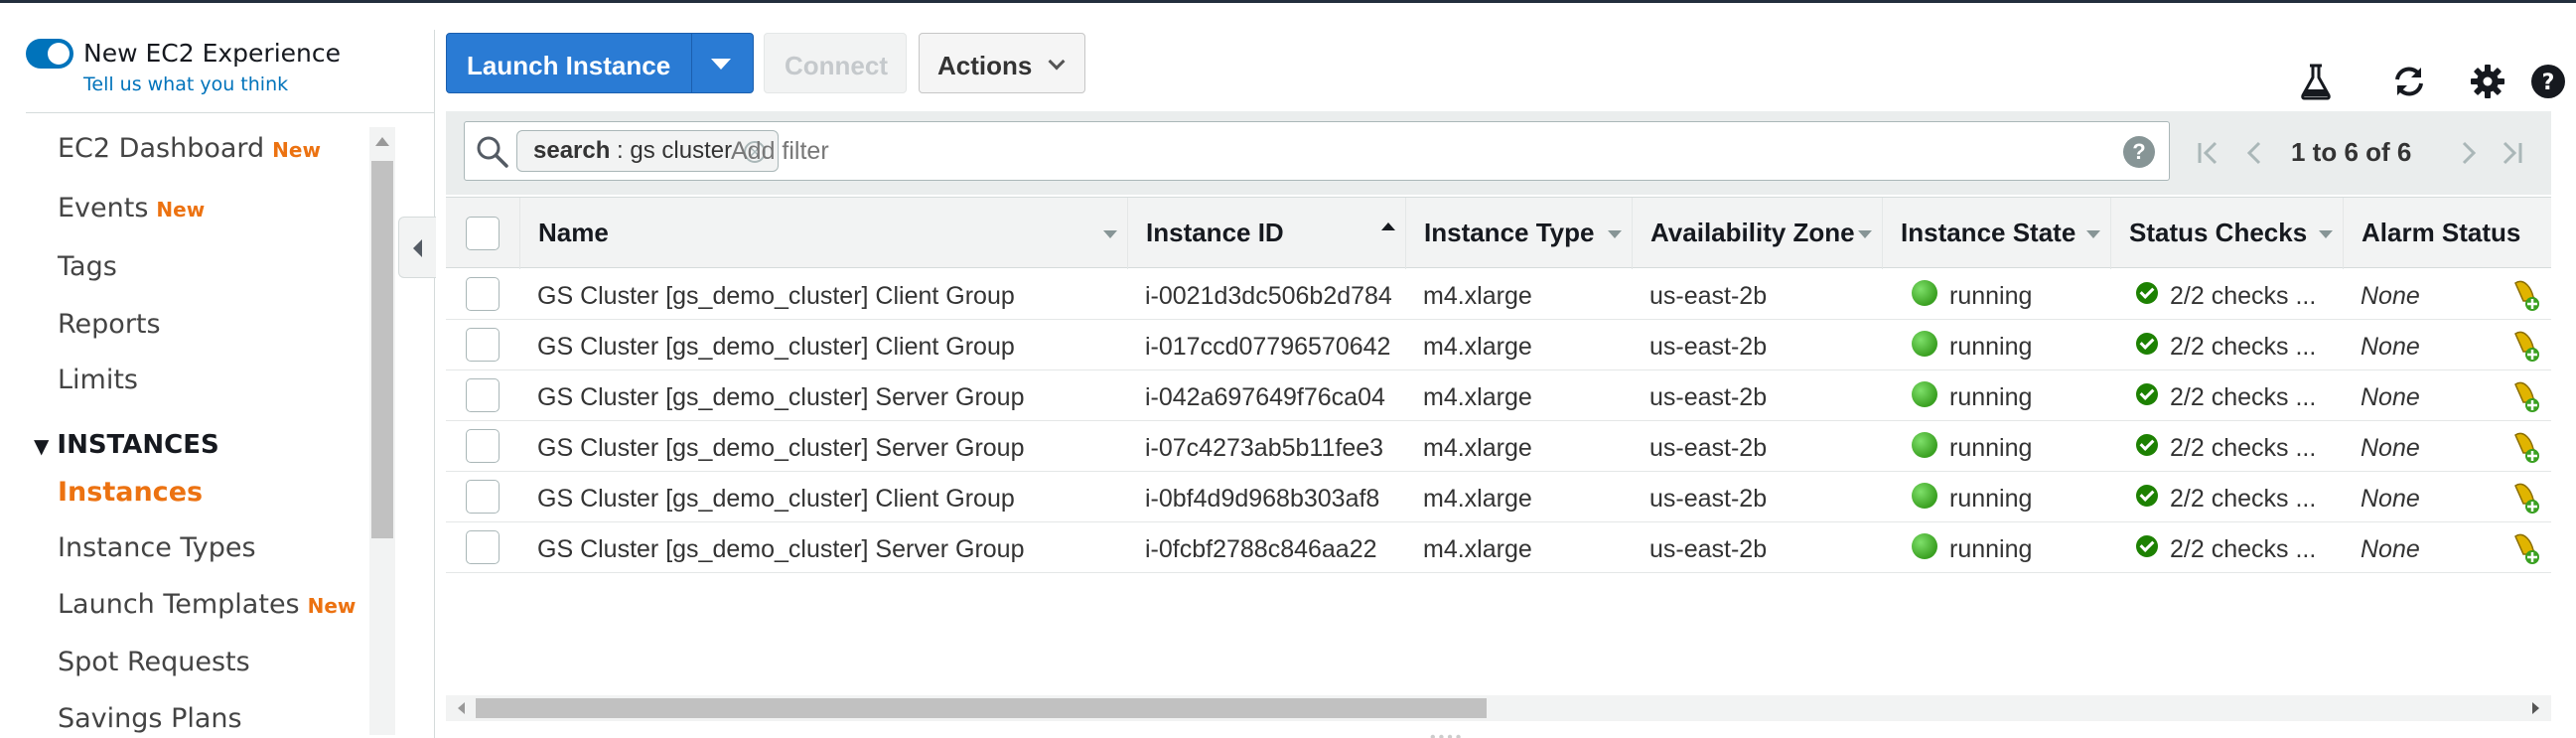 This screenshot has width=2576, height=738. What do you see at coordinates (1261, 549) in the screenshot?
I see `instance-id: i-0fcbf2788c846aa22` at bounding box center [1261, 549].